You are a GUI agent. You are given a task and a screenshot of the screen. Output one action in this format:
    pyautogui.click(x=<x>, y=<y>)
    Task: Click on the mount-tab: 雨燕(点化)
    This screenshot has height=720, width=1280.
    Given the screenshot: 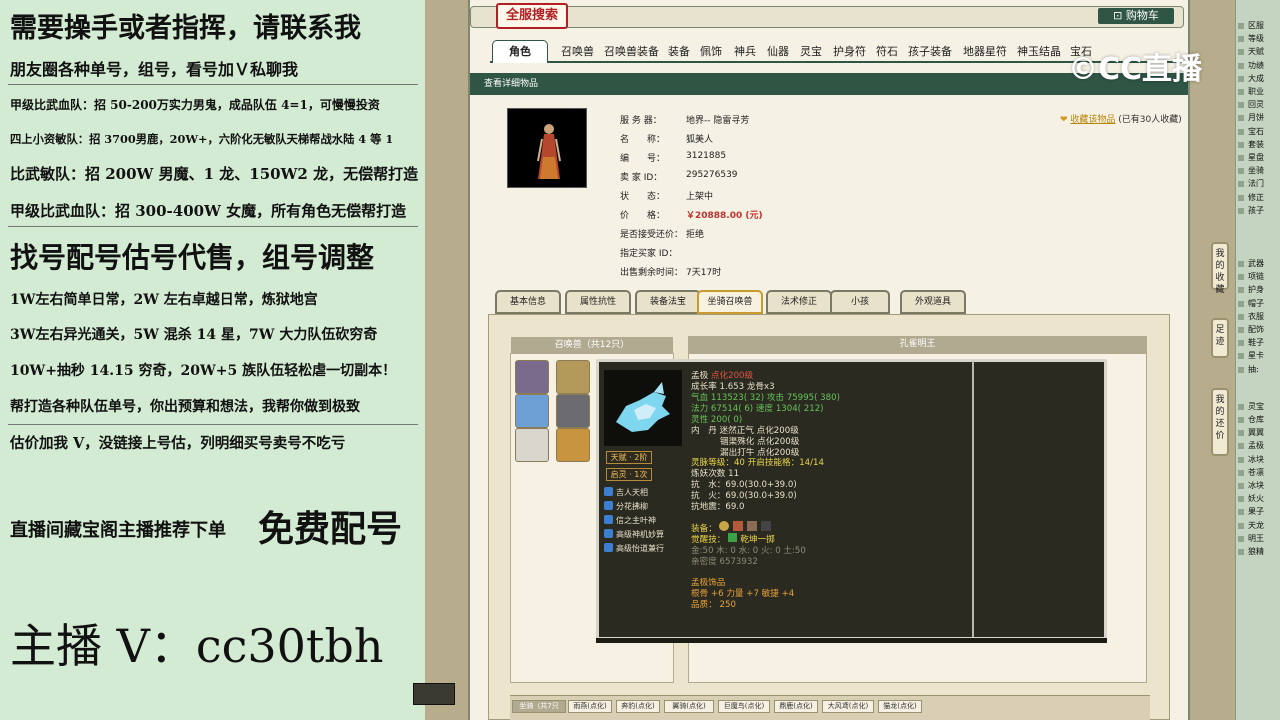 What is the action you would take?
    pyautogui.click(x=590, y=706)
    